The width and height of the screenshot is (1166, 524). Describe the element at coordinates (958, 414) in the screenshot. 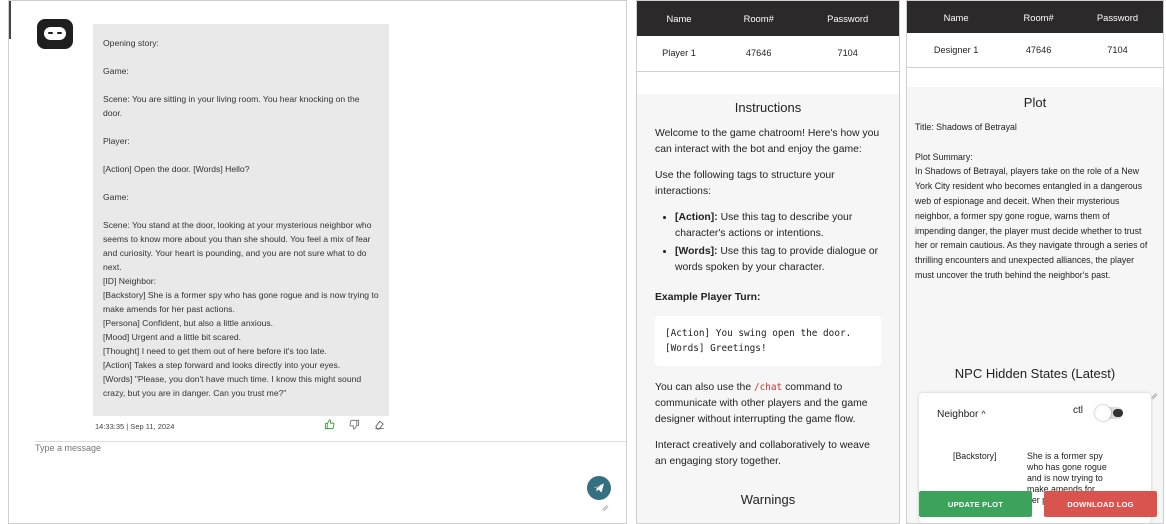

I see `npc-name: Neighbor` at that location.